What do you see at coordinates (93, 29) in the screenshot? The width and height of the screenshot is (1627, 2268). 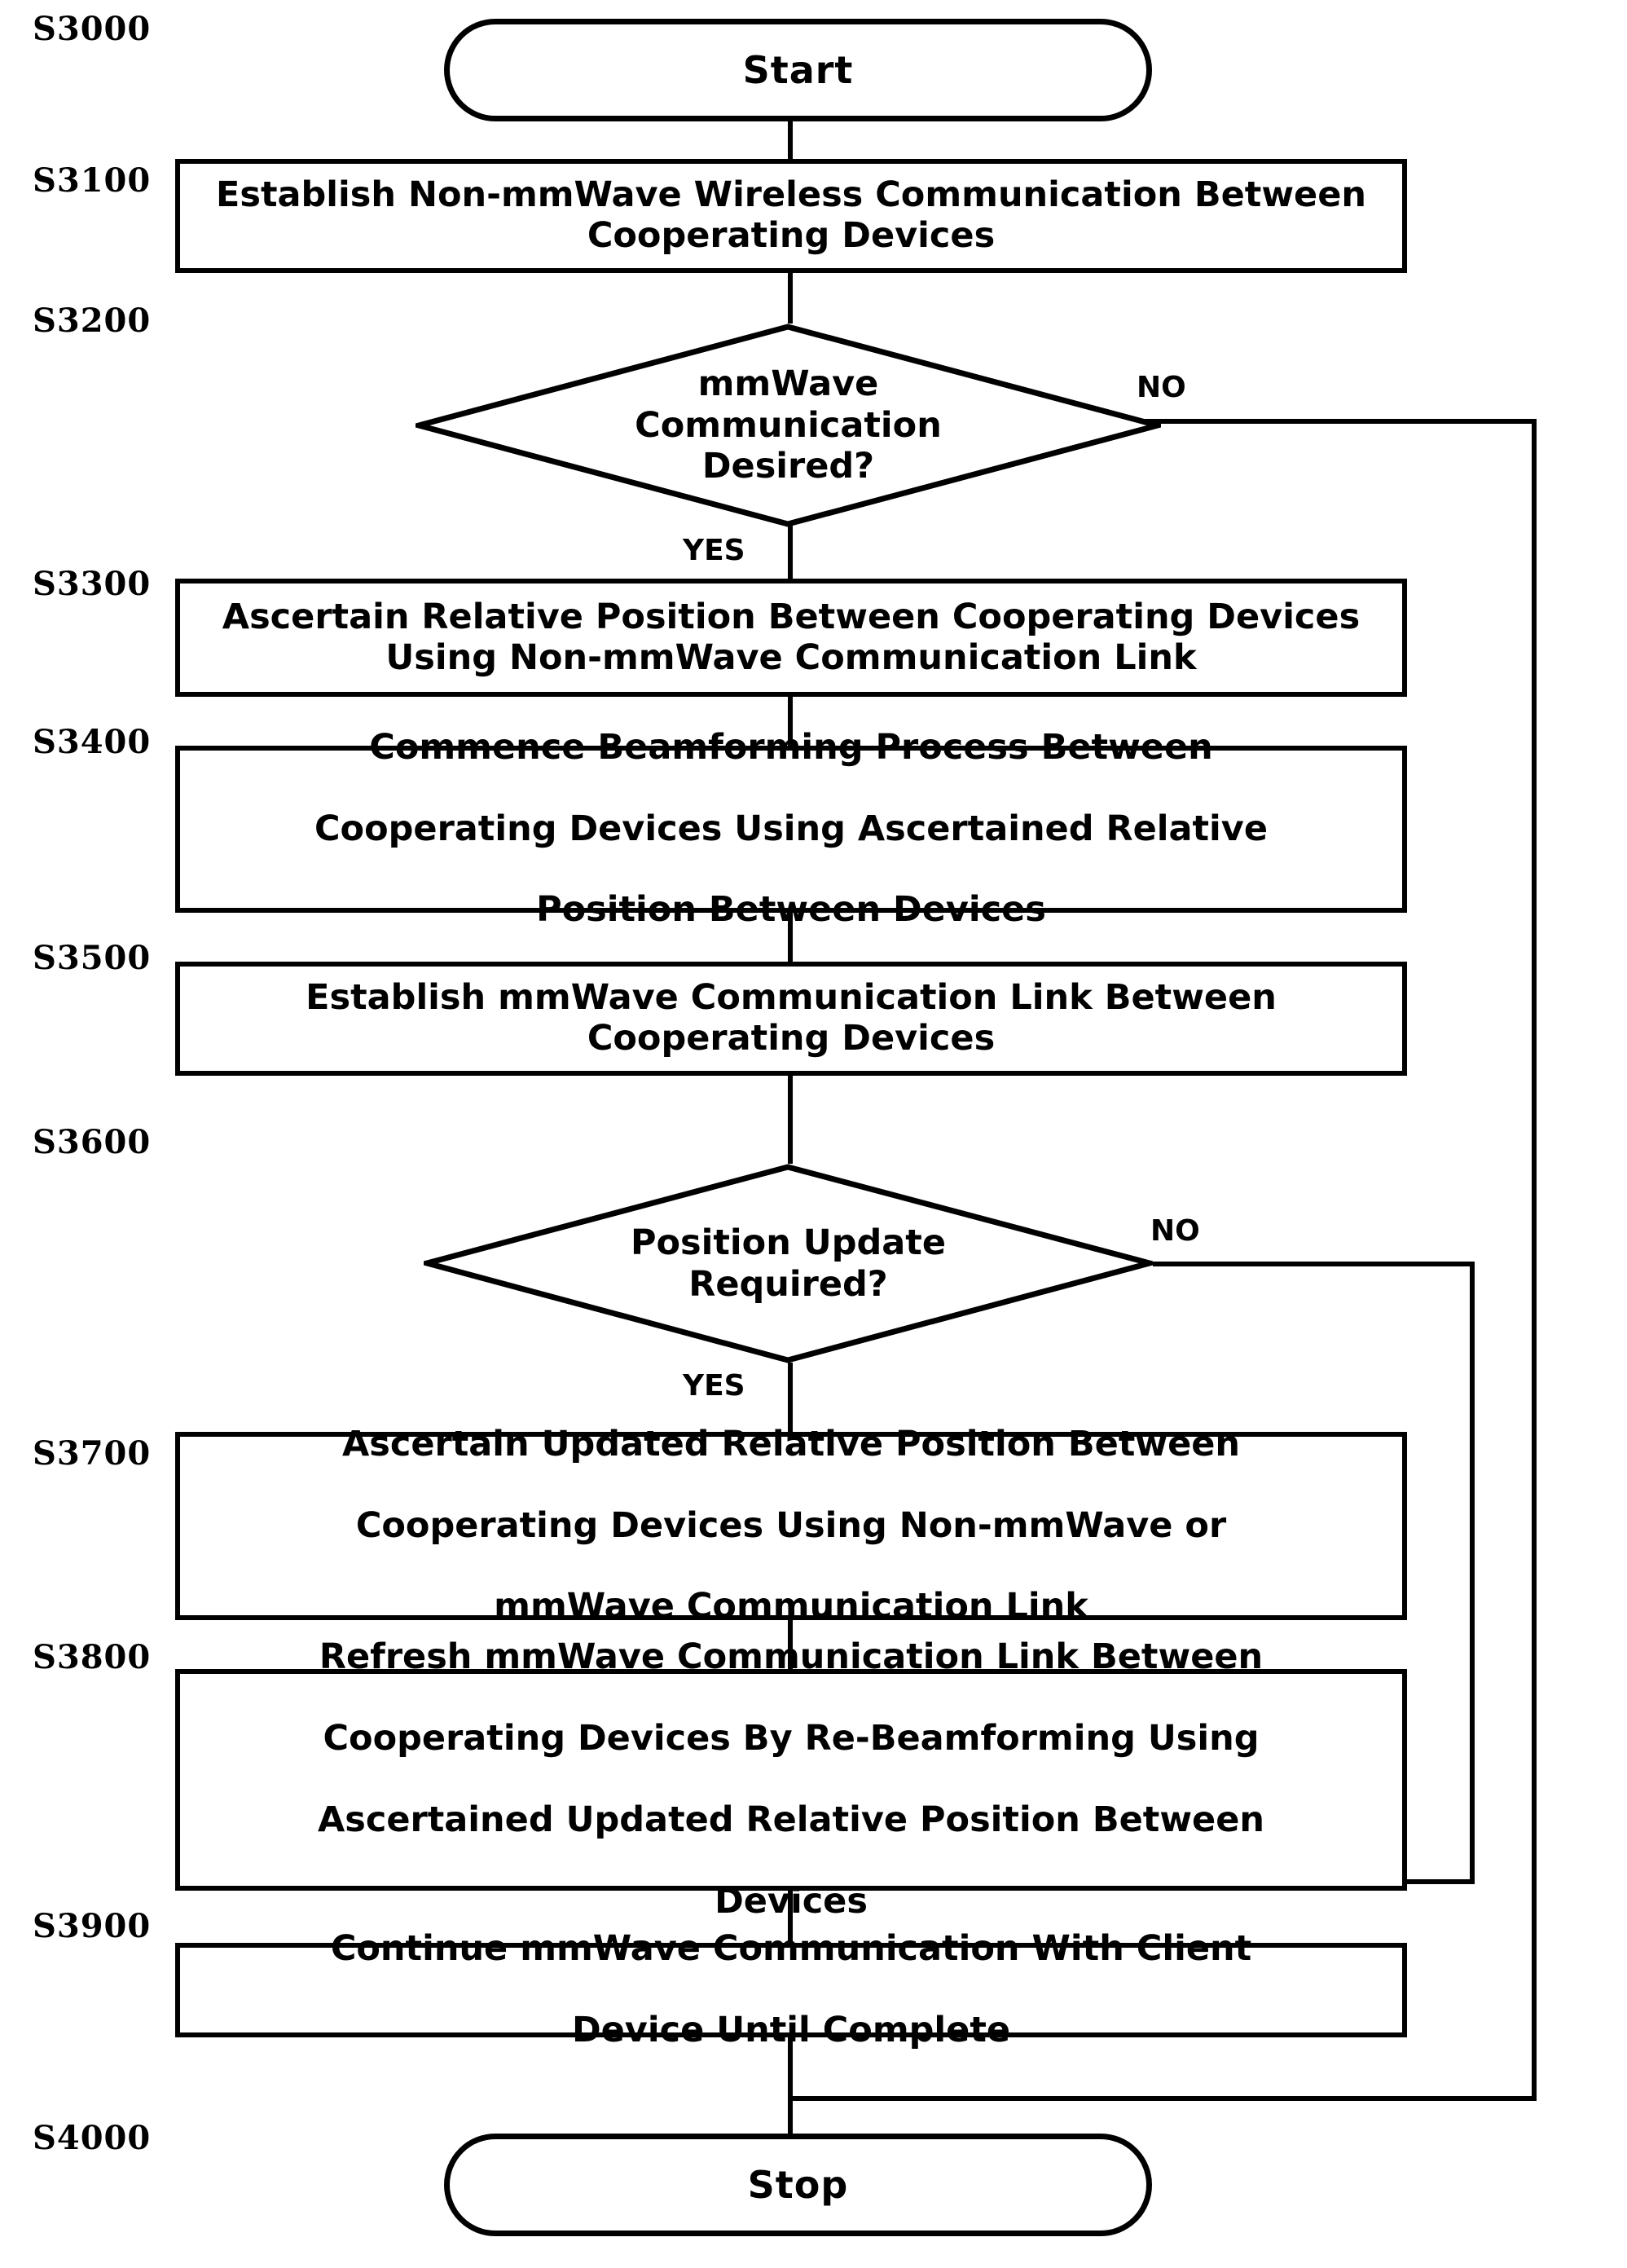 I see `step-ref-s3000: S3000` at bounding box center [93, 29].